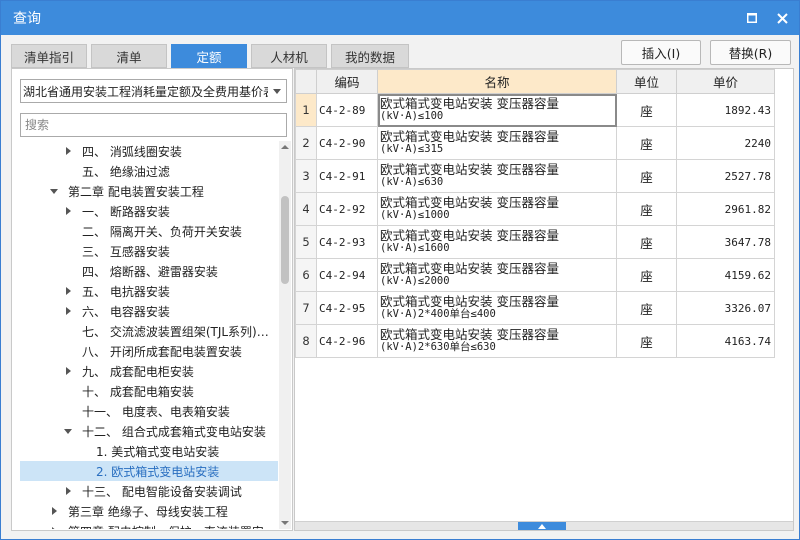 This screenshot has height=540, width=800. What do you see at coordinates (497, 176) in the screenshot?
I see `cell-name: 欧式箱式变电站安装 变压器容量 (kV·A)≤630` at bounding box center [497, 176].